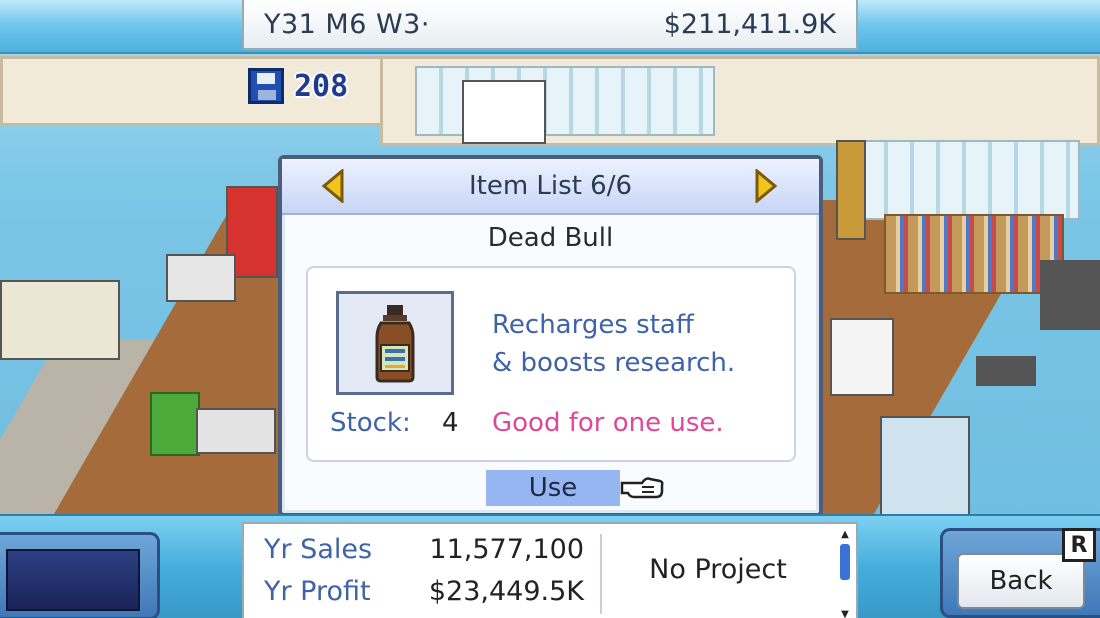 This screenshot has width=1100, height=618. What do you see at coordinates (333, 186) in the screenshot?
I see `arrow-left-icon` at bounding box center [333, 186].